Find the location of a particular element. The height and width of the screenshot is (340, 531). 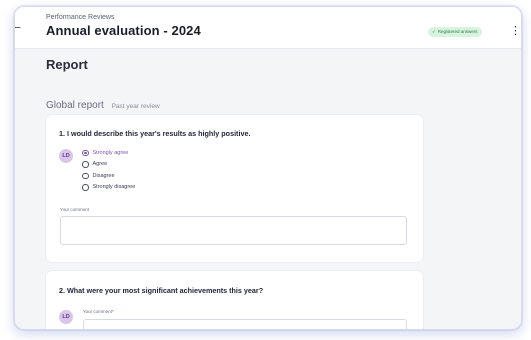

option-strongly-agree: Strongly agree is located at coordinates (108, 153).